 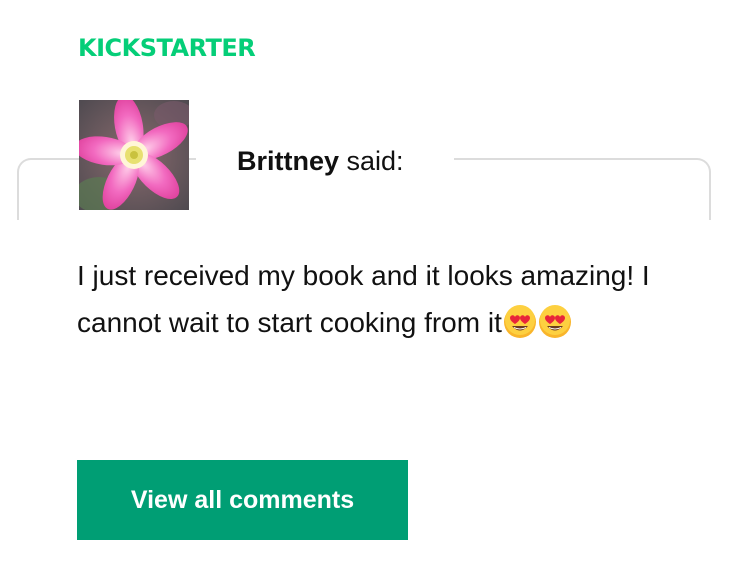 What do you see at coordinates (242, 500) in the screenshot?
I see `view-all-comments-button: View all comments` at bounding box center [242, 500].